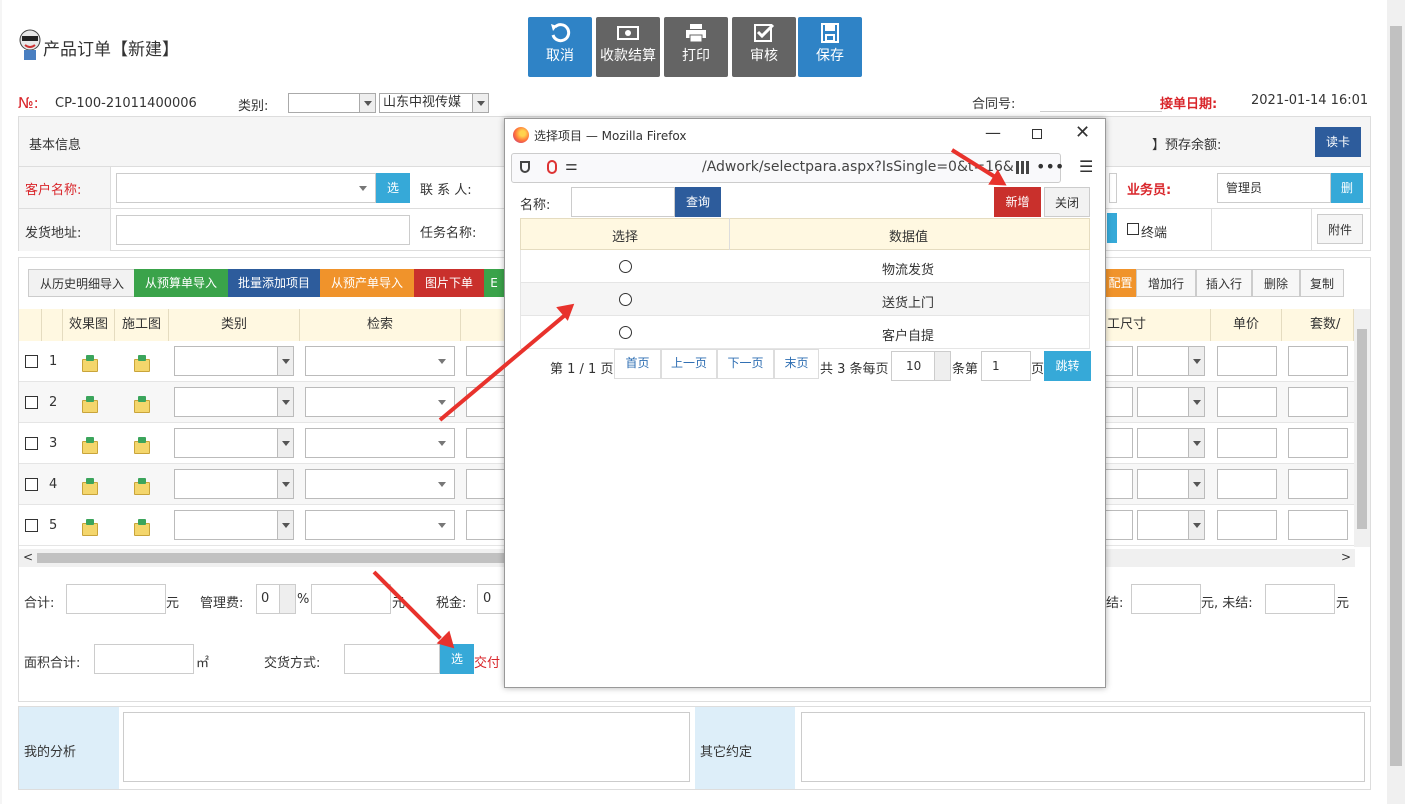 This screenshot has height=804, width=1405. What do you see at coordinates (1050, 166) in the screenshot?
I see `more-icon: •••` at bounding box center [1050, 166].